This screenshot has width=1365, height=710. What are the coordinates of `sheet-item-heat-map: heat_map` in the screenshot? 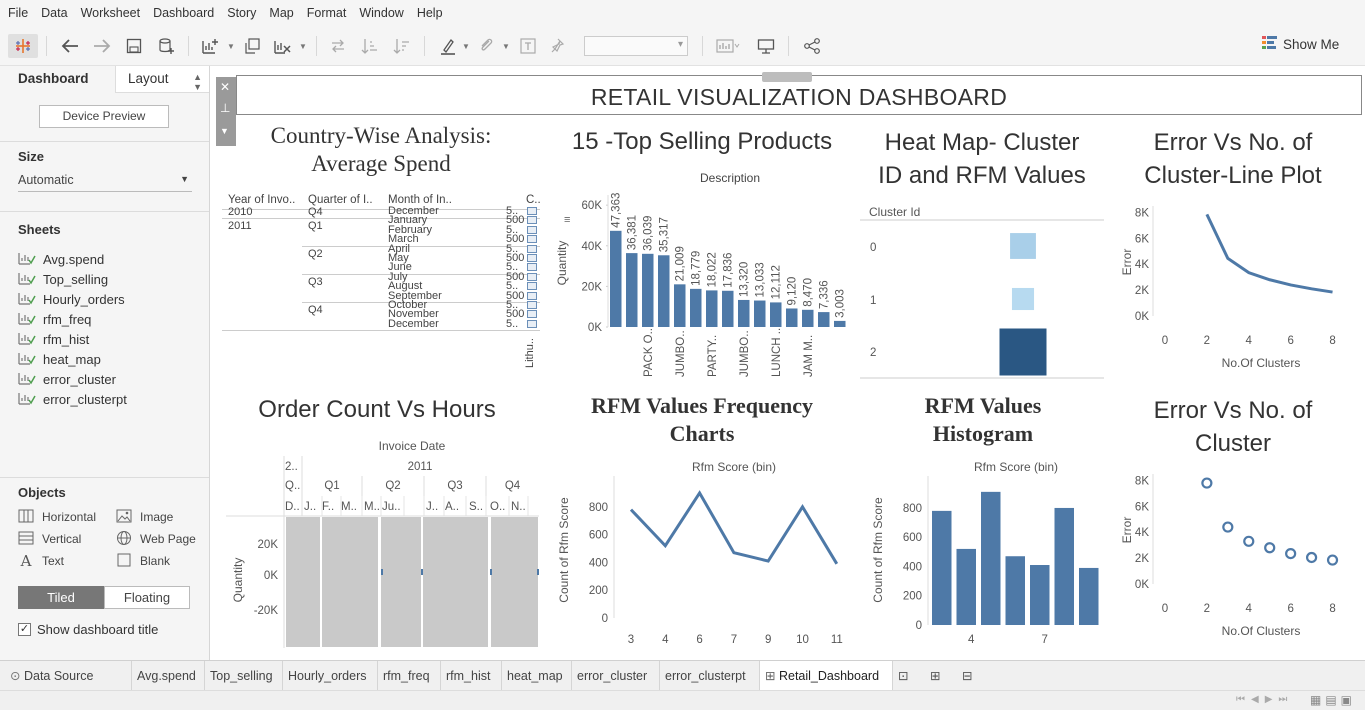 It's located at (59, 359).